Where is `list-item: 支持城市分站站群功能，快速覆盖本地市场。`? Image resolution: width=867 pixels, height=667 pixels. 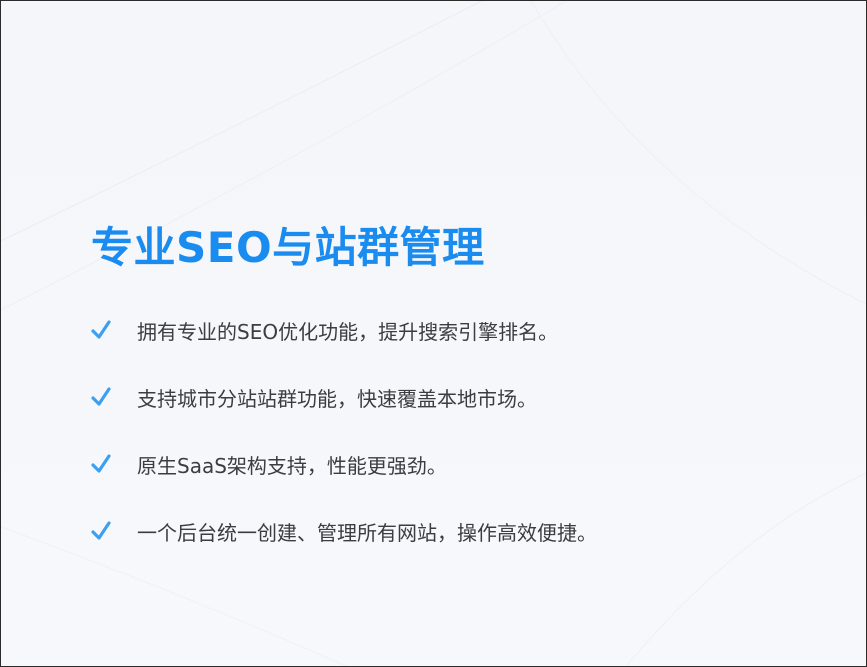 list-item: 支持城市分站站群功能，快速覆盖本地市场。 is located at coordinates (461, 397).